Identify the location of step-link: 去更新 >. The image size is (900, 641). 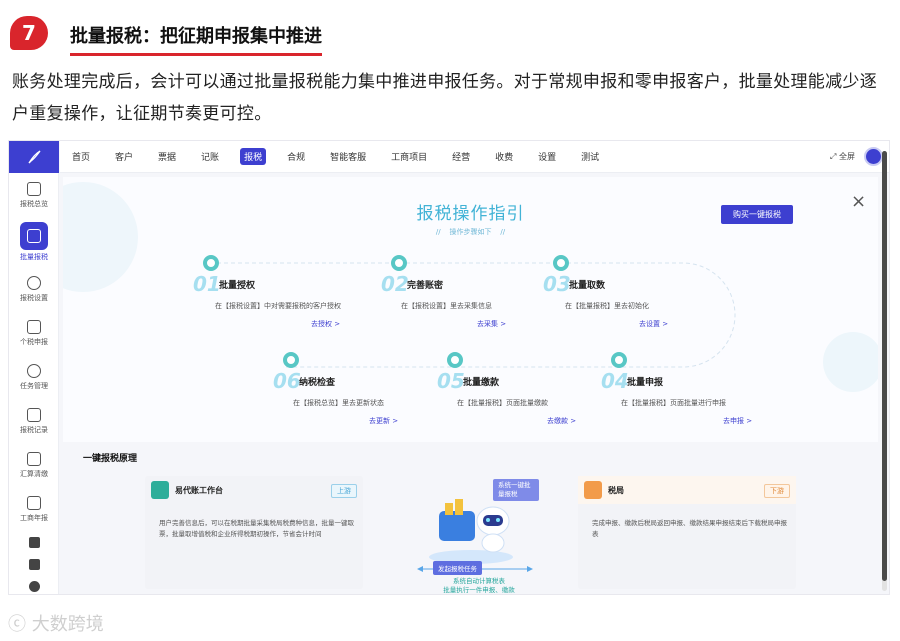
(383, 421).